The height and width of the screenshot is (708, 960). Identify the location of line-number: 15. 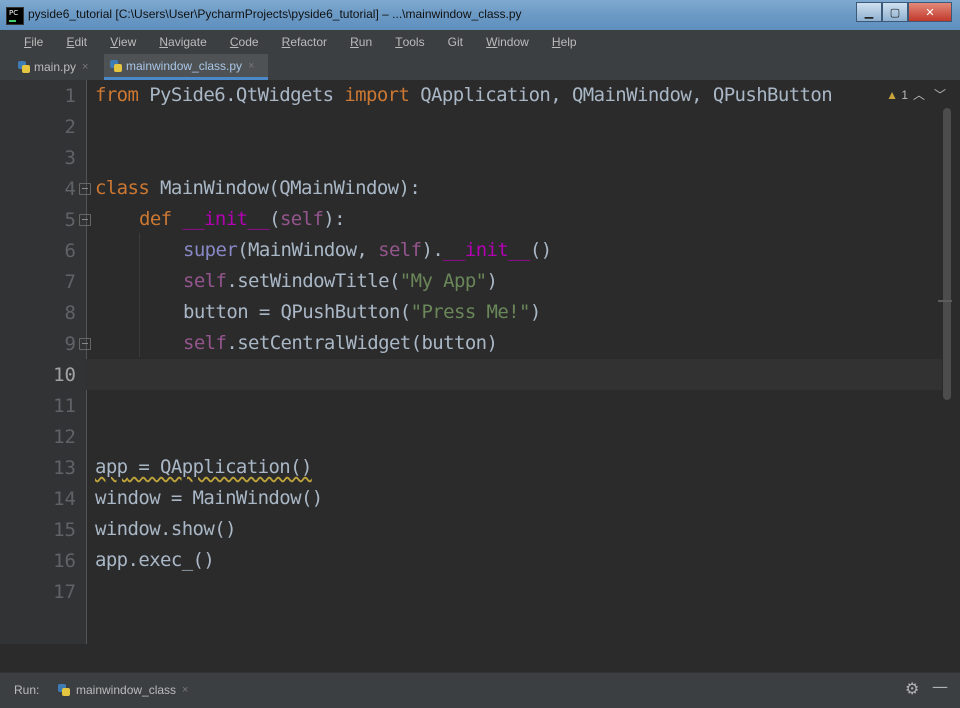
(64, 530).